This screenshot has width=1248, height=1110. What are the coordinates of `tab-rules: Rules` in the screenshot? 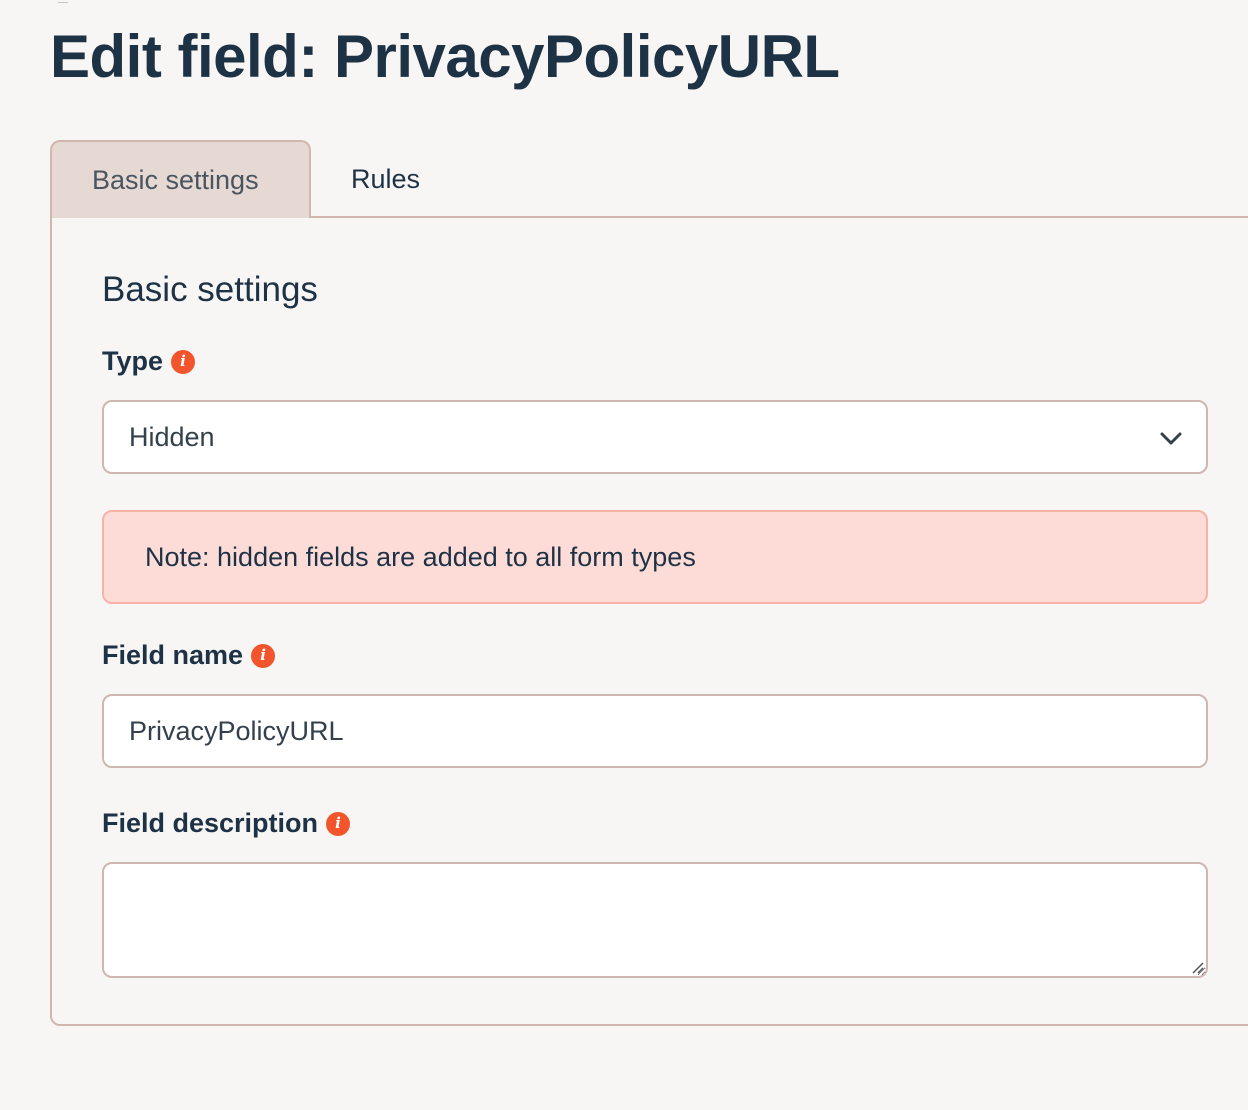 It's located at (385, 179).